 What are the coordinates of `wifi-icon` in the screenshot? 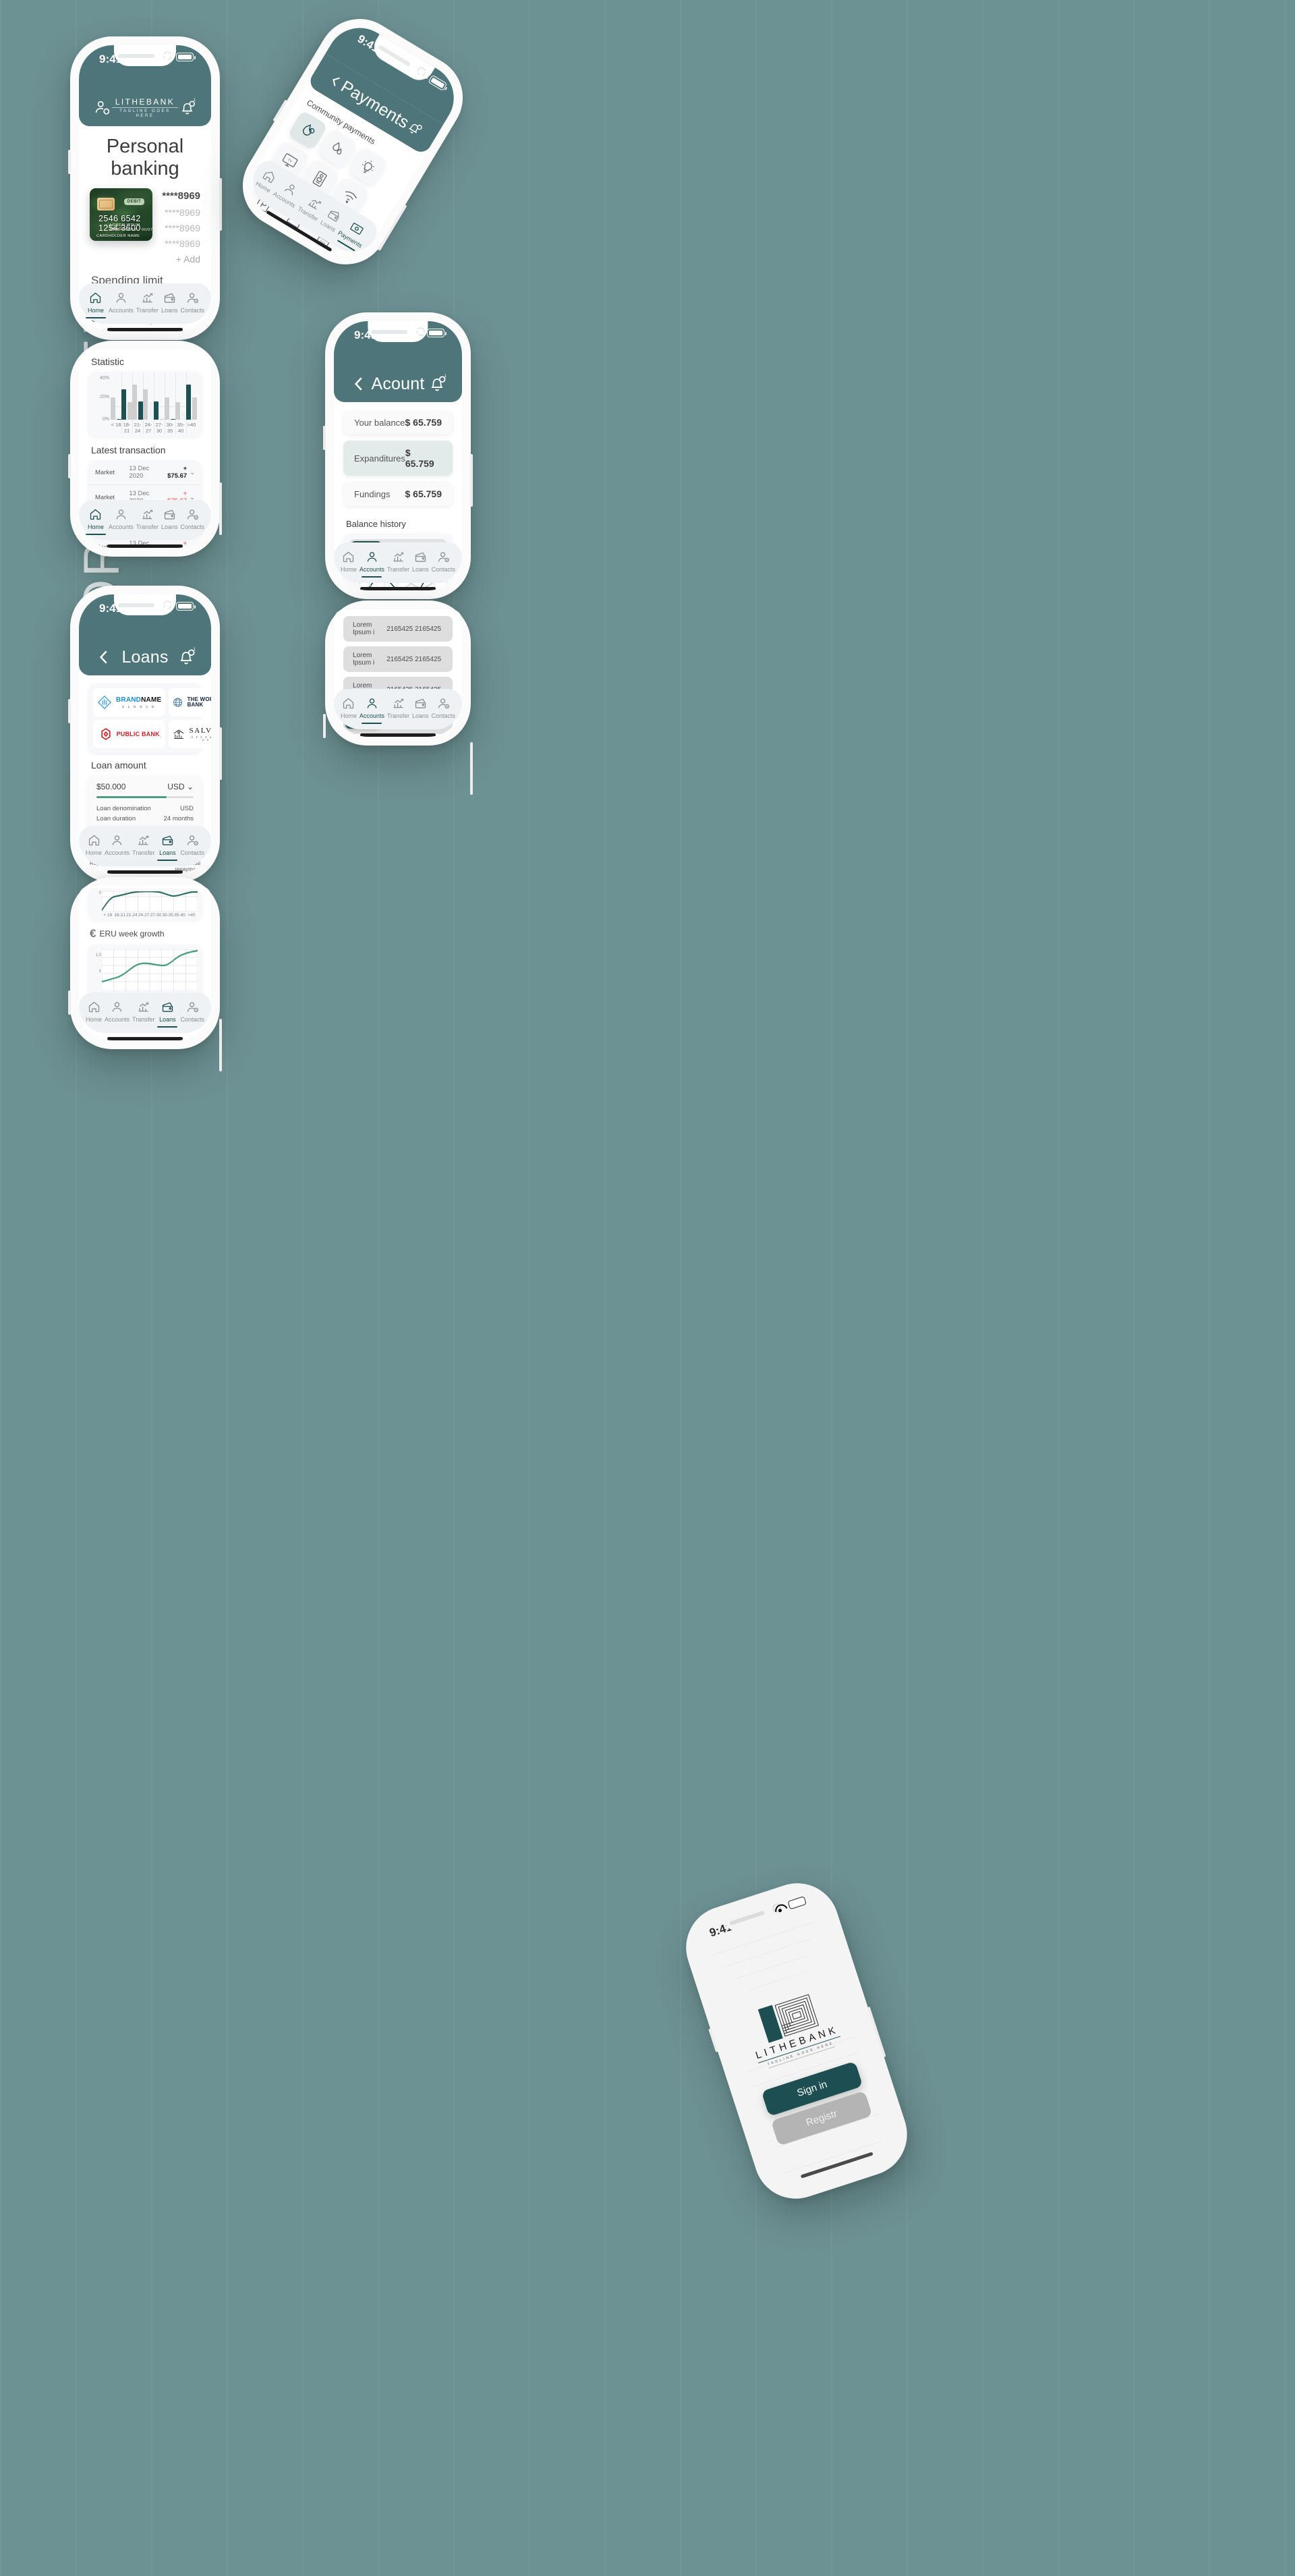 It's located at (166, 606).